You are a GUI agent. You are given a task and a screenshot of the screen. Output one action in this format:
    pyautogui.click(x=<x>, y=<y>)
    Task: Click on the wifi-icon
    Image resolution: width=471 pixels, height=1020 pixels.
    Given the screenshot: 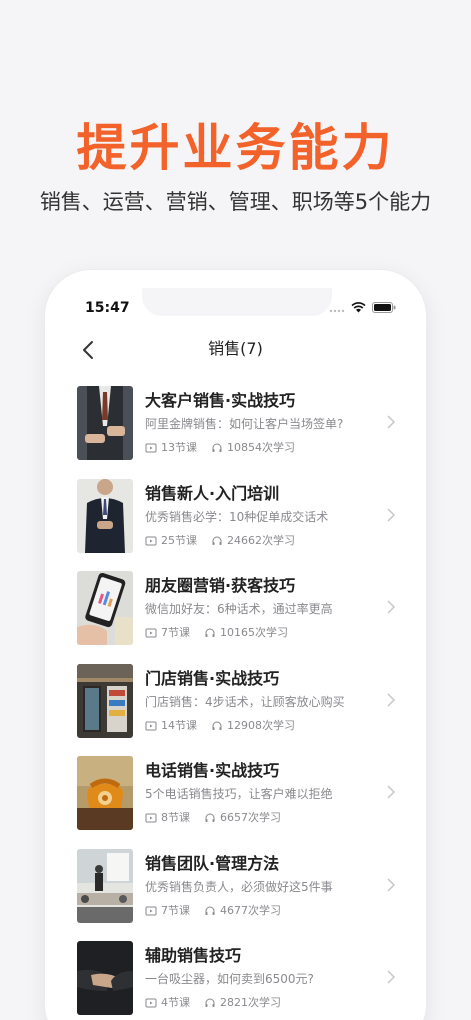 What is the action you would take?
    pyautogui.click(x=358, y=307)
    